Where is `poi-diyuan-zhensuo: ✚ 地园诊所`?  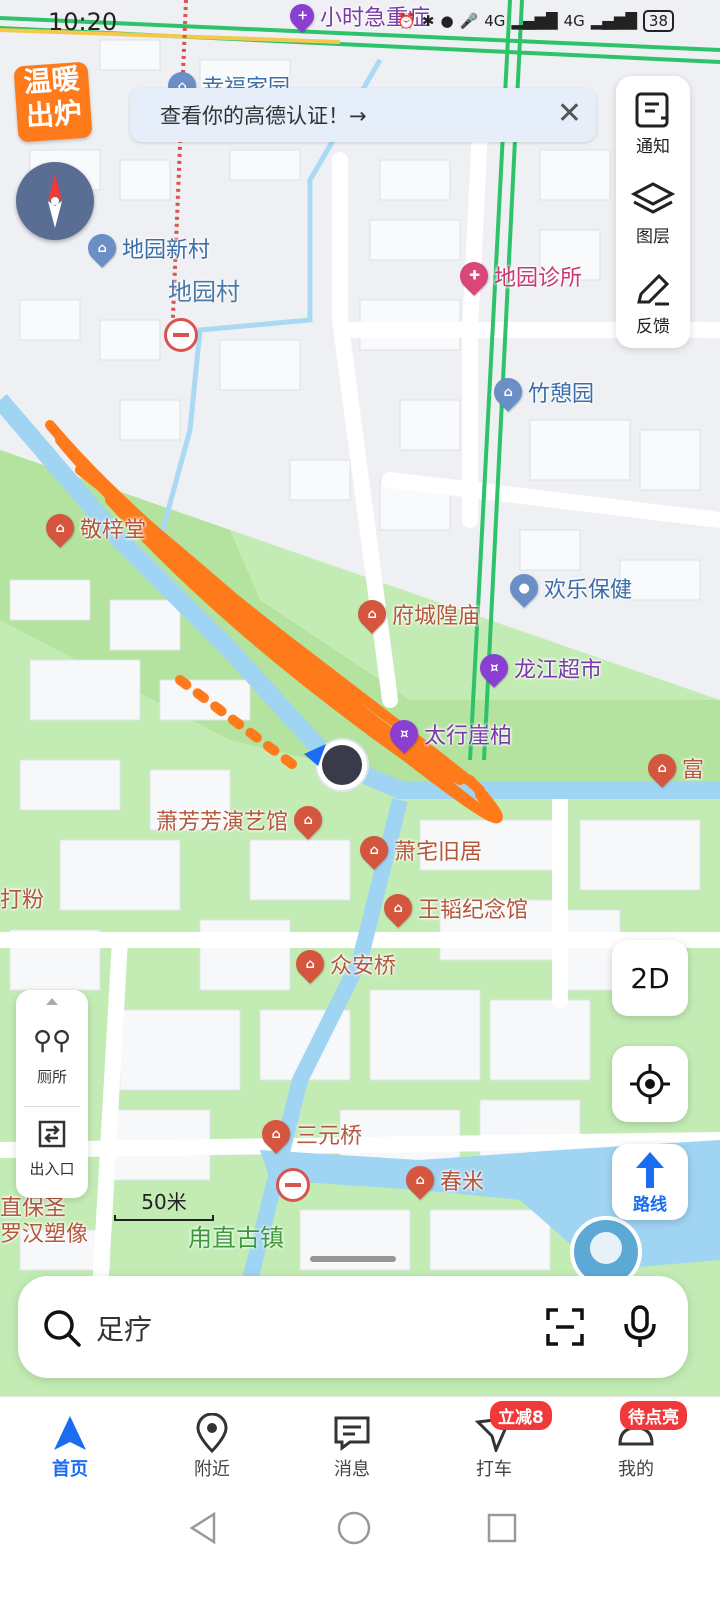 poi-diyuan-zhensuo: ✚ 地园诊所 is located at coordinates (518, 276).